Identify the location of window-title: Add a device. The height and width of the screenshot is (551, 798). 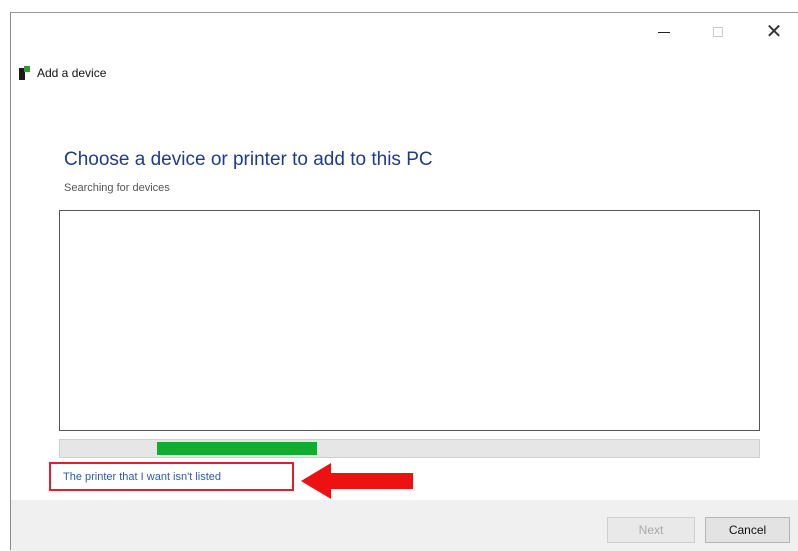
(72, 73).